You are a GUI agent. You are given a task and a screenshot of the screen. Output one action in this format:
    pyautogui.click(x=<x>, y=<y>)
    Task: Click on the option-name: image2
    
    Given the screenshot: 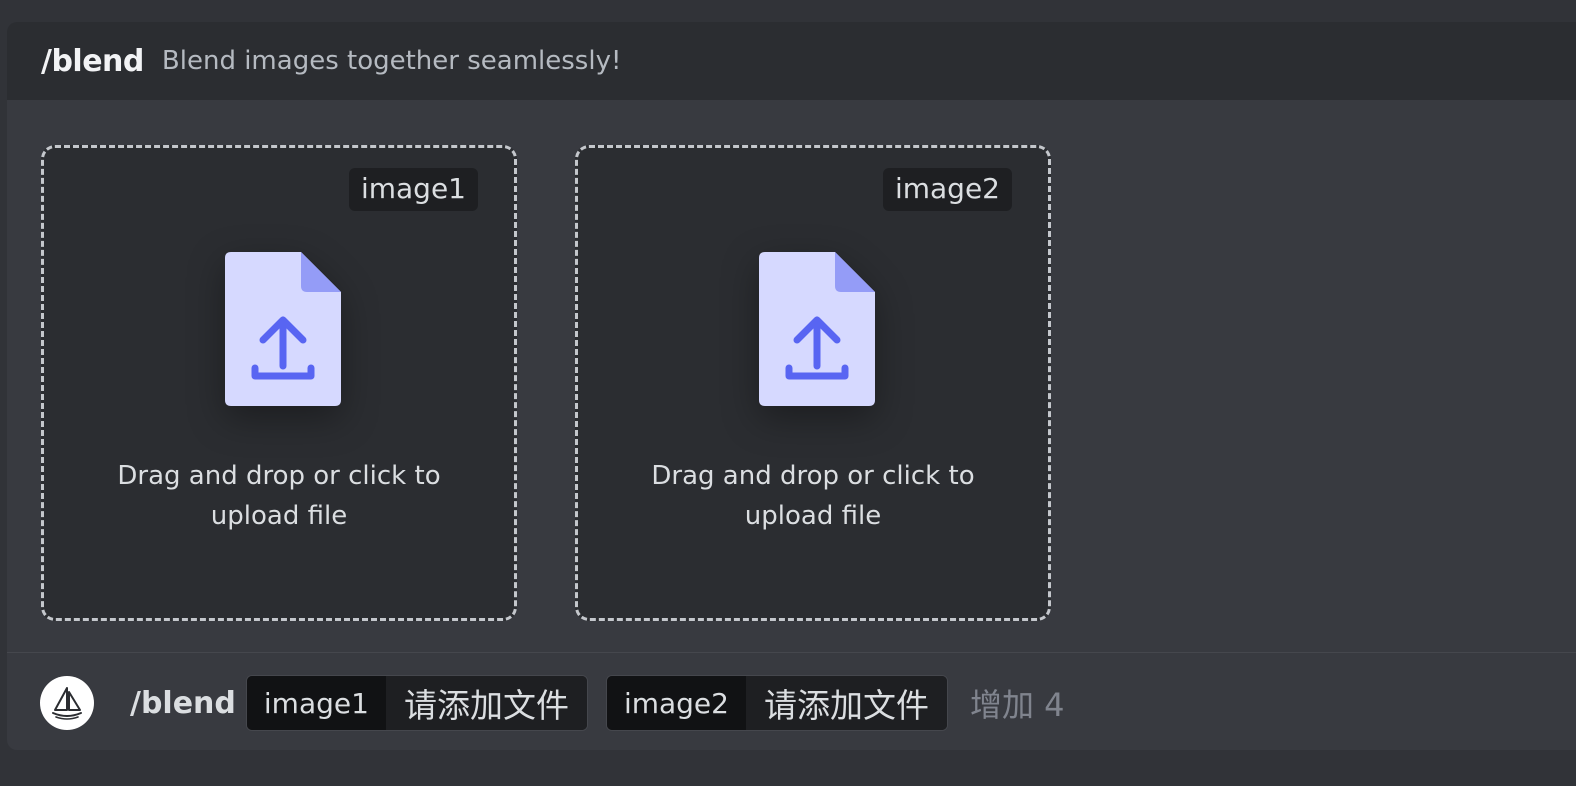 What is the action you would take?
    pyautogui.click(x=676, y=703)
    